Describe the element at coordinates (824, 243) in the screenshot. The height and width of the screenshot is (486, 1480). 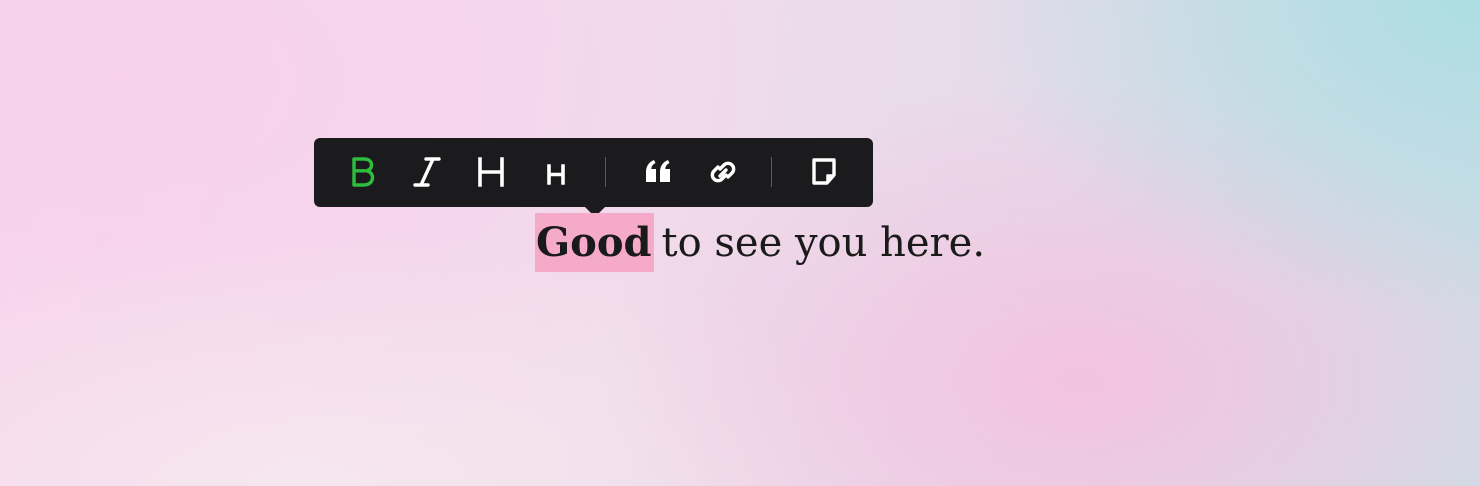
I see `body-text: to see you here.` at that location.